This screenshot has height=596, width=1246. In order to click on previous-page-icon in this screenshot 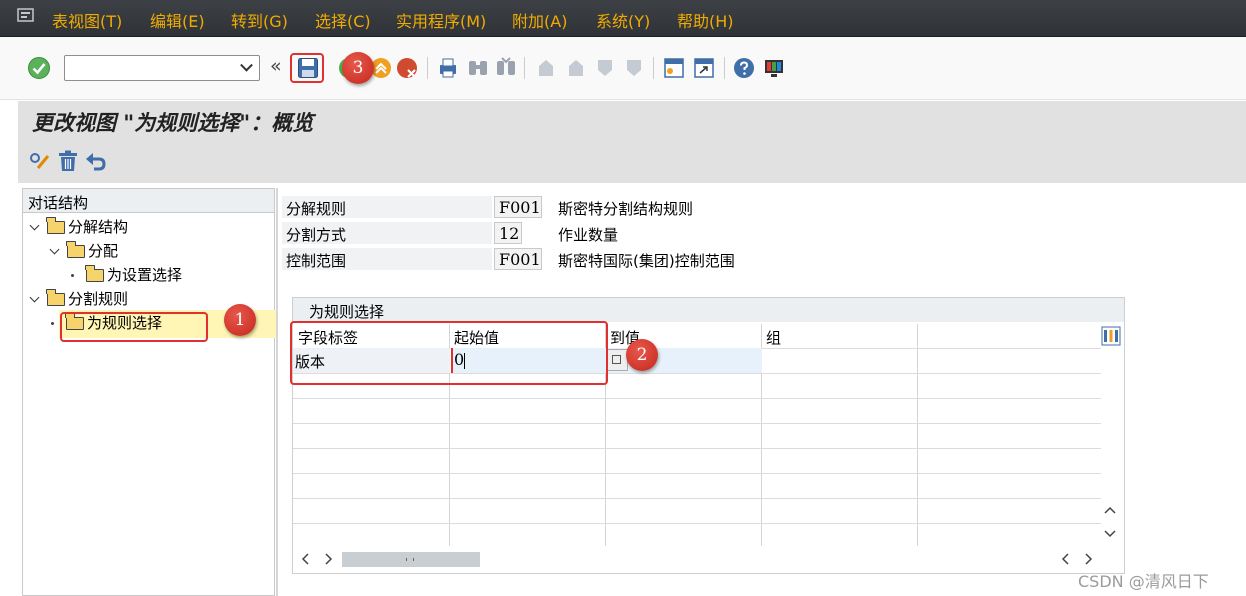, I will do `click(576, 68)`.